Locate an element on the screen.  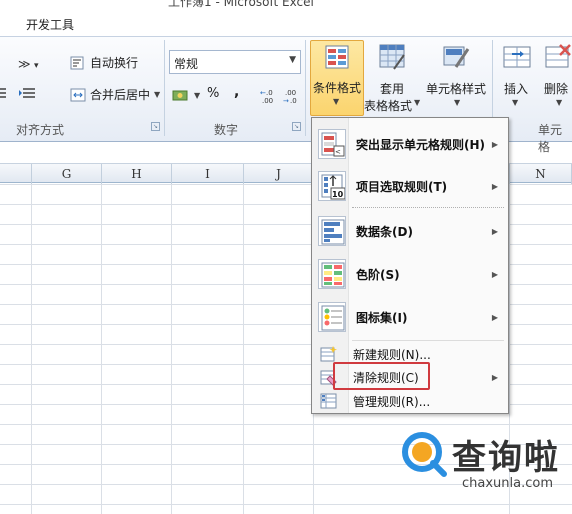
number-launcher-icon: ↘ is located at coordinates (296, 126).